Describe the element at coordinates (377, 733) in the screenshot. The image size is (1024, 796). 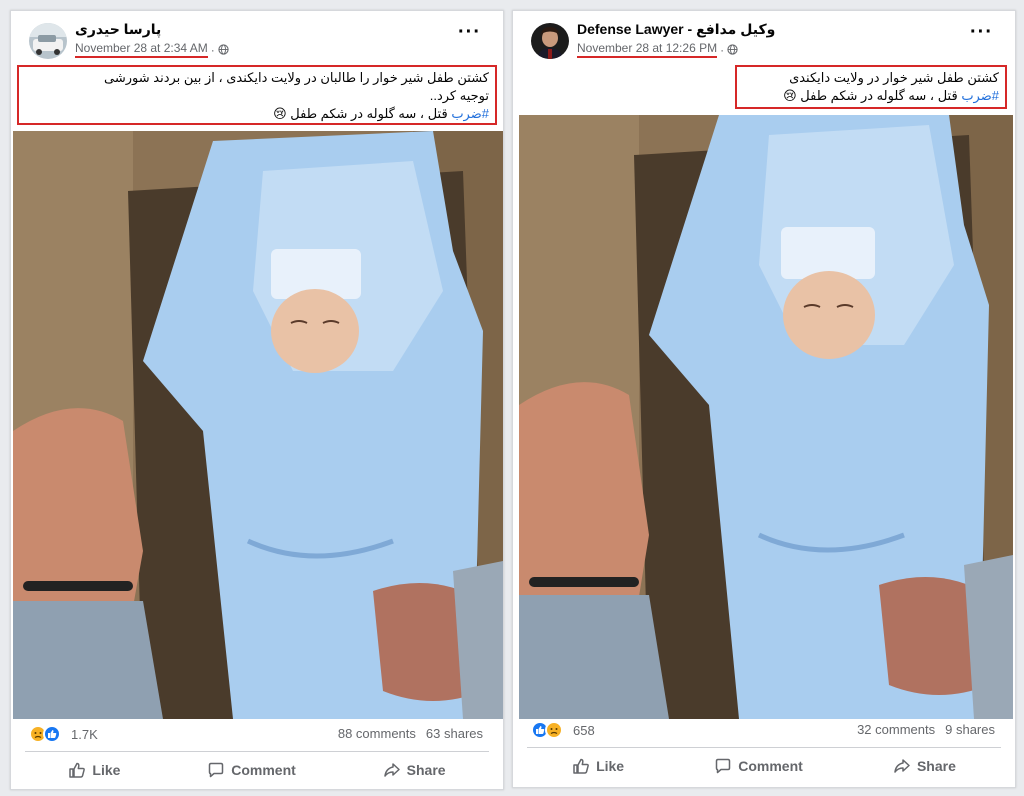
I see `comments-count: 88 comments` at that location.